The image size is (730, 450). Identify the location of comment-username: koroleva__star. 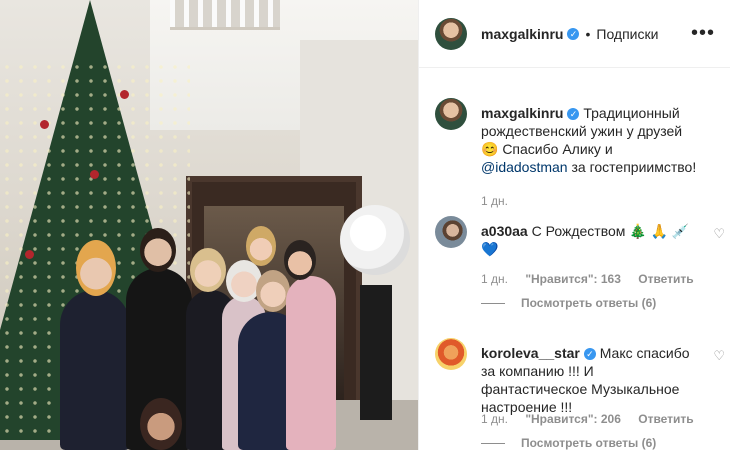
(530, 353).